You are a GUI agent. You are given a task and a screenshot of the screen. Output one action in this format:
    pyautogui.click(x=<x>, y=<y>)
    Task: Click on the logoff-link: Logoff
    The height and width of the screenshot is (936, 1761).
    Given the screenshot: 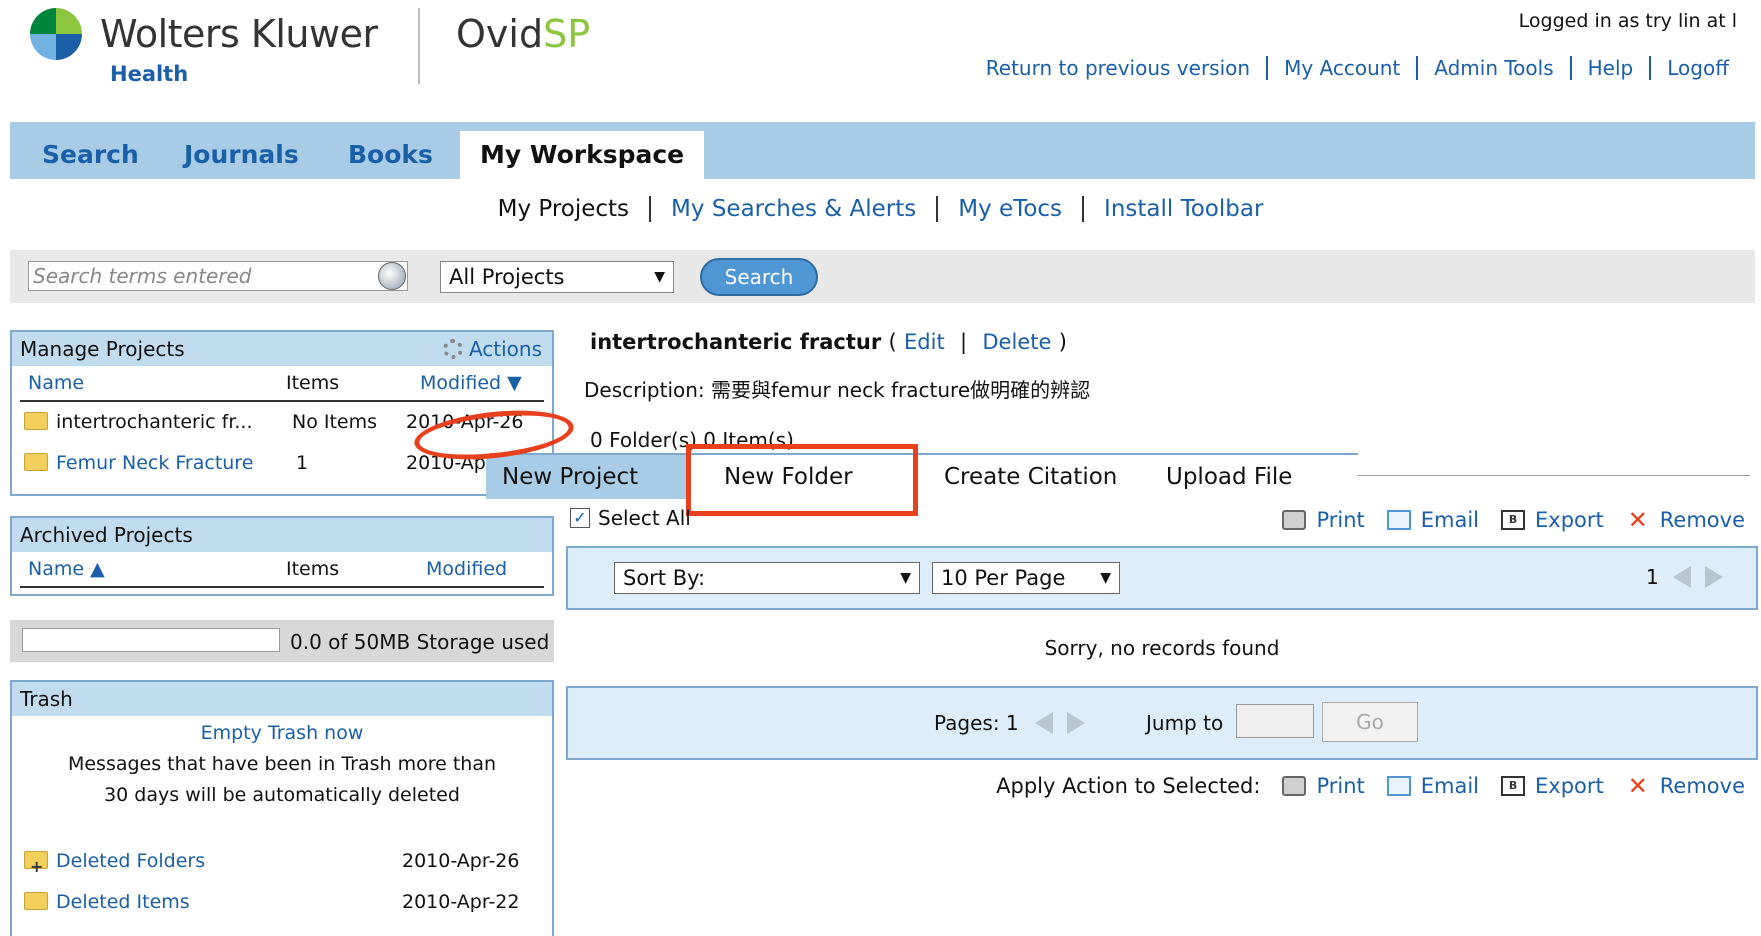 What is the action you would take?
    pyautogui.click(x=1697, y=68)
    